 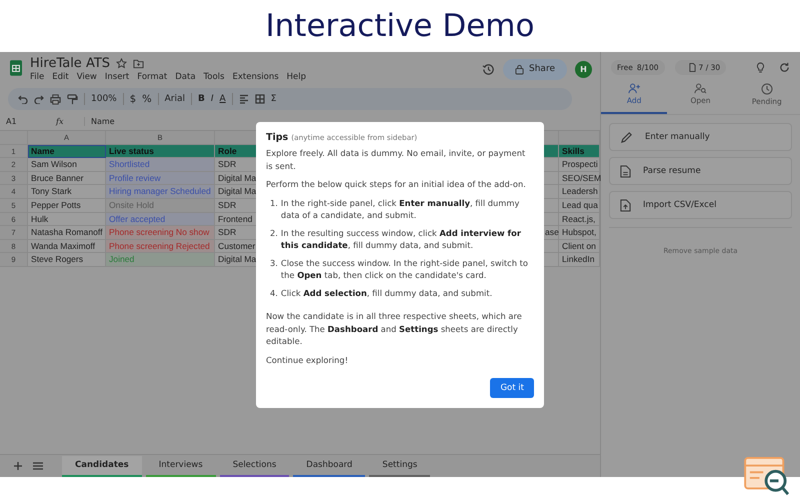 I want to click on column-header, so click(x=236, y=138).